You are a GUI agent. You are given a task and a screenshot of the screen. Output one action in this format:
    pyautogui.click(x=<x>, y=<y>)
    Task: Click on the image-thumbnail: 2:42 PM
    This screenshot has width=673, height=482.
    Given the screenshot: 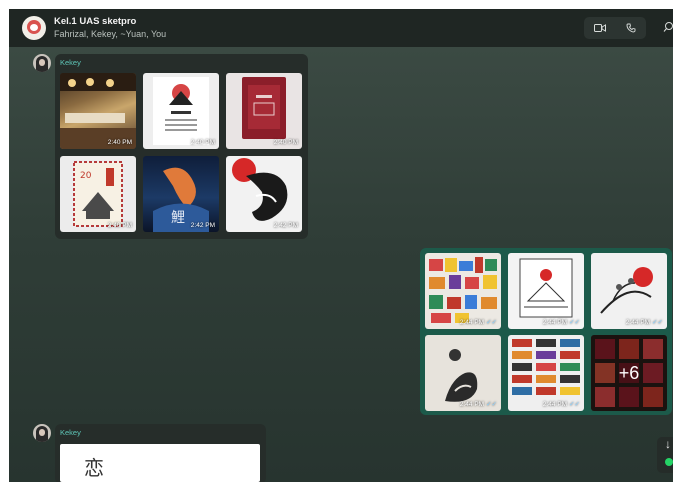 What is the action you would take?
    pyautogui.click(x=264, y=194)
    